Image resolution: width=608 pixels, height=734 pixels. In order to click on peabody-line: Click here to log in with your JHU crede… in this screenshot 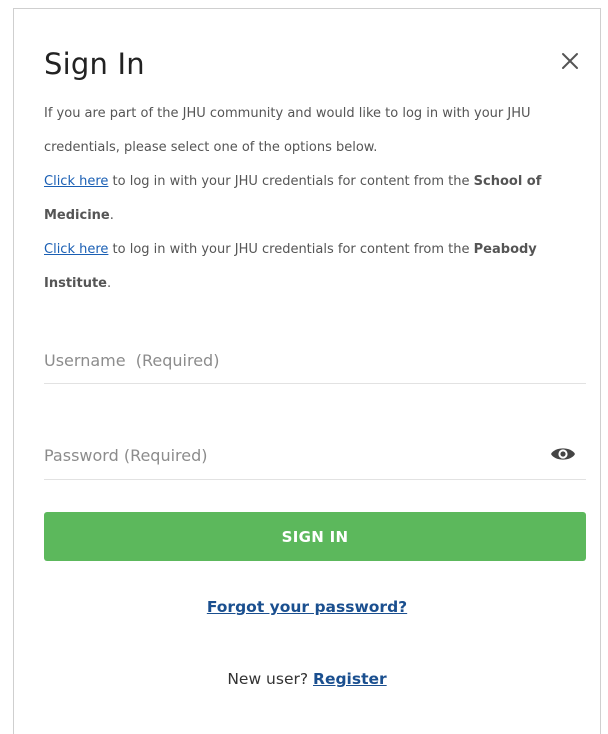, I will do `click(316, 267)`.